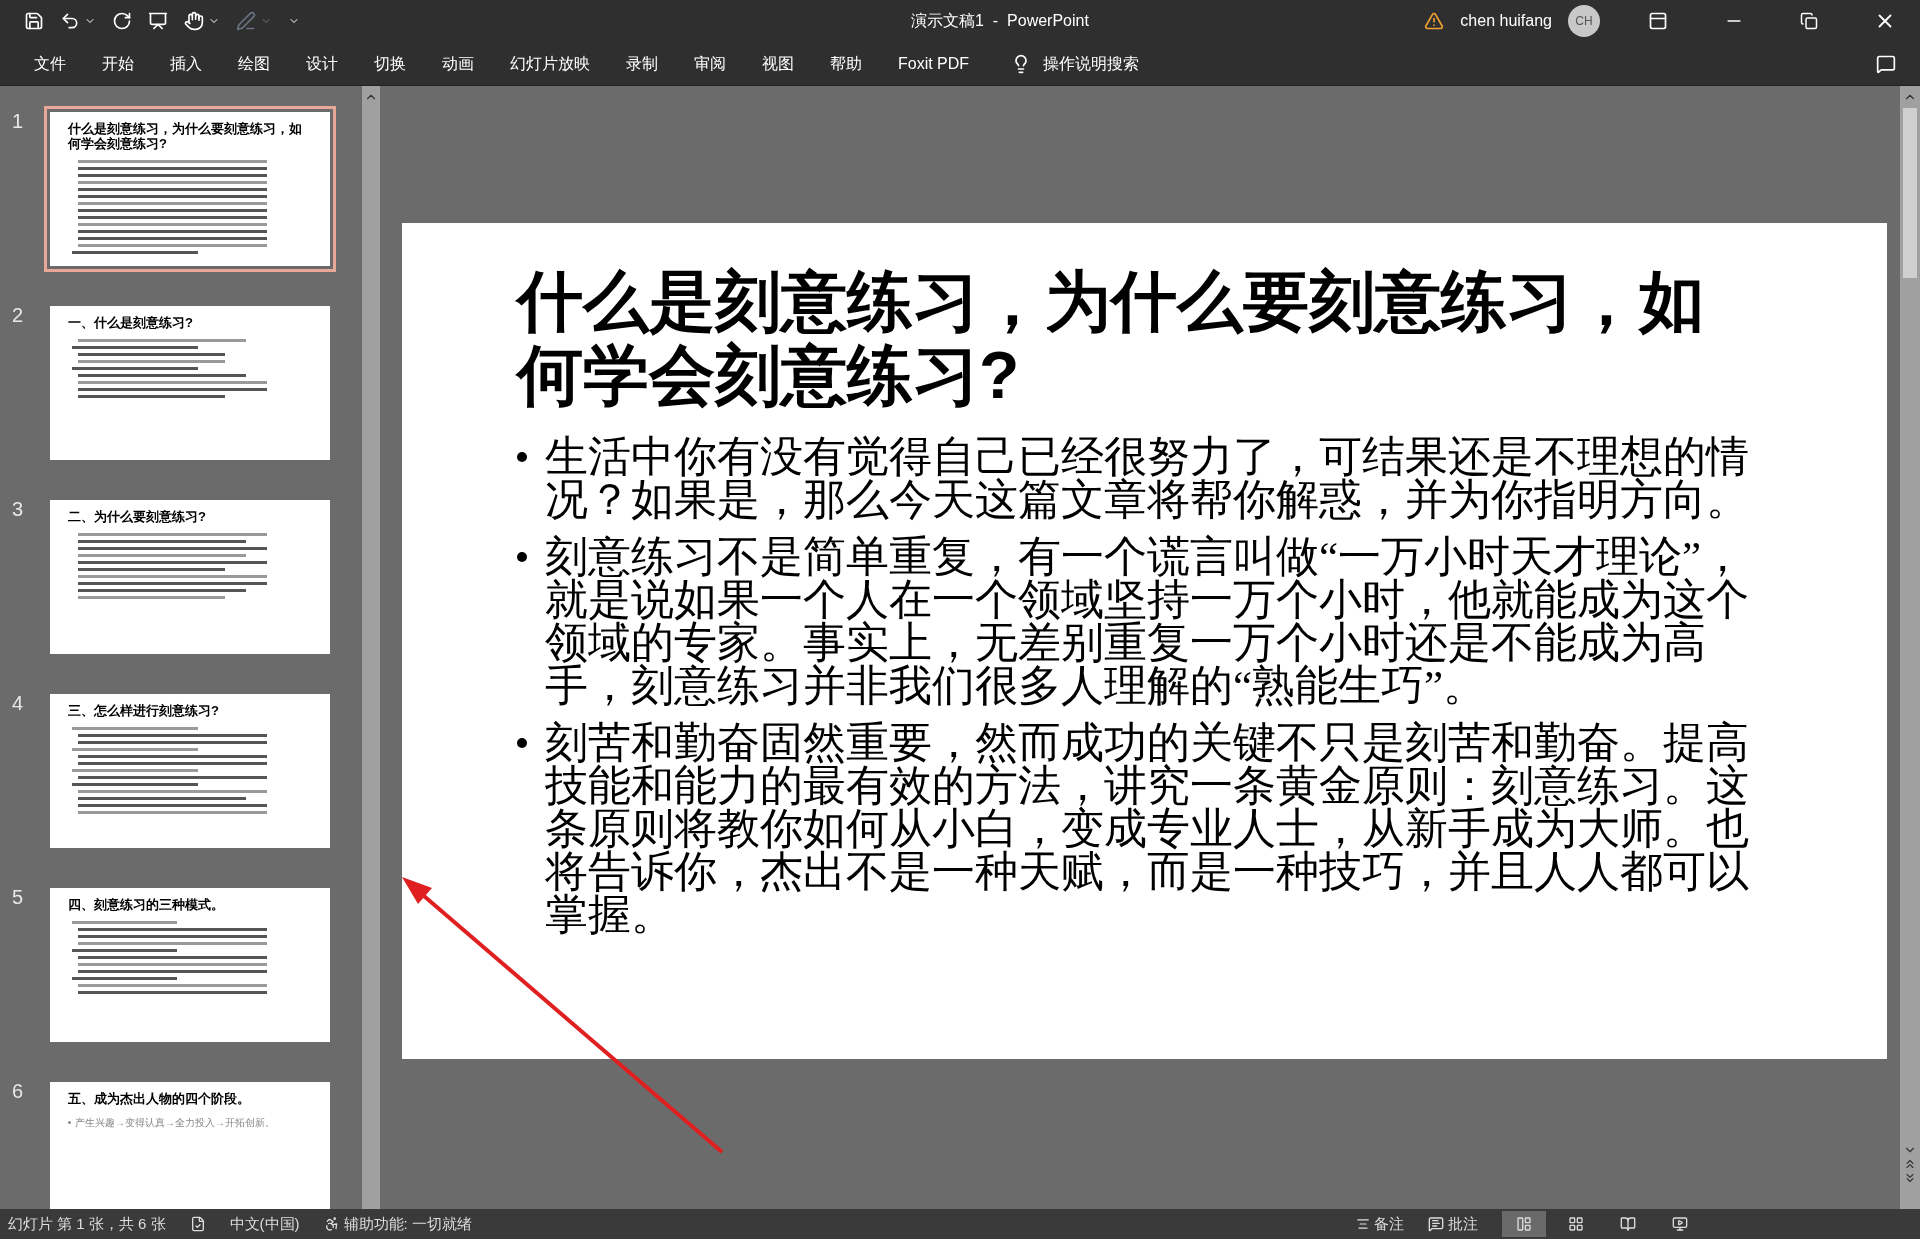 The width and height of the screenshot is (1920, 1239). Describe the element at coordinates (1147, 477) in the screenshot. I see `bullet-text: 生活中你有没有觉得自己已经很努力了，可结果还是不理想的情况？如果是，那么今天这篇文章将帮你解惑，并为你指明方向。` at that location.